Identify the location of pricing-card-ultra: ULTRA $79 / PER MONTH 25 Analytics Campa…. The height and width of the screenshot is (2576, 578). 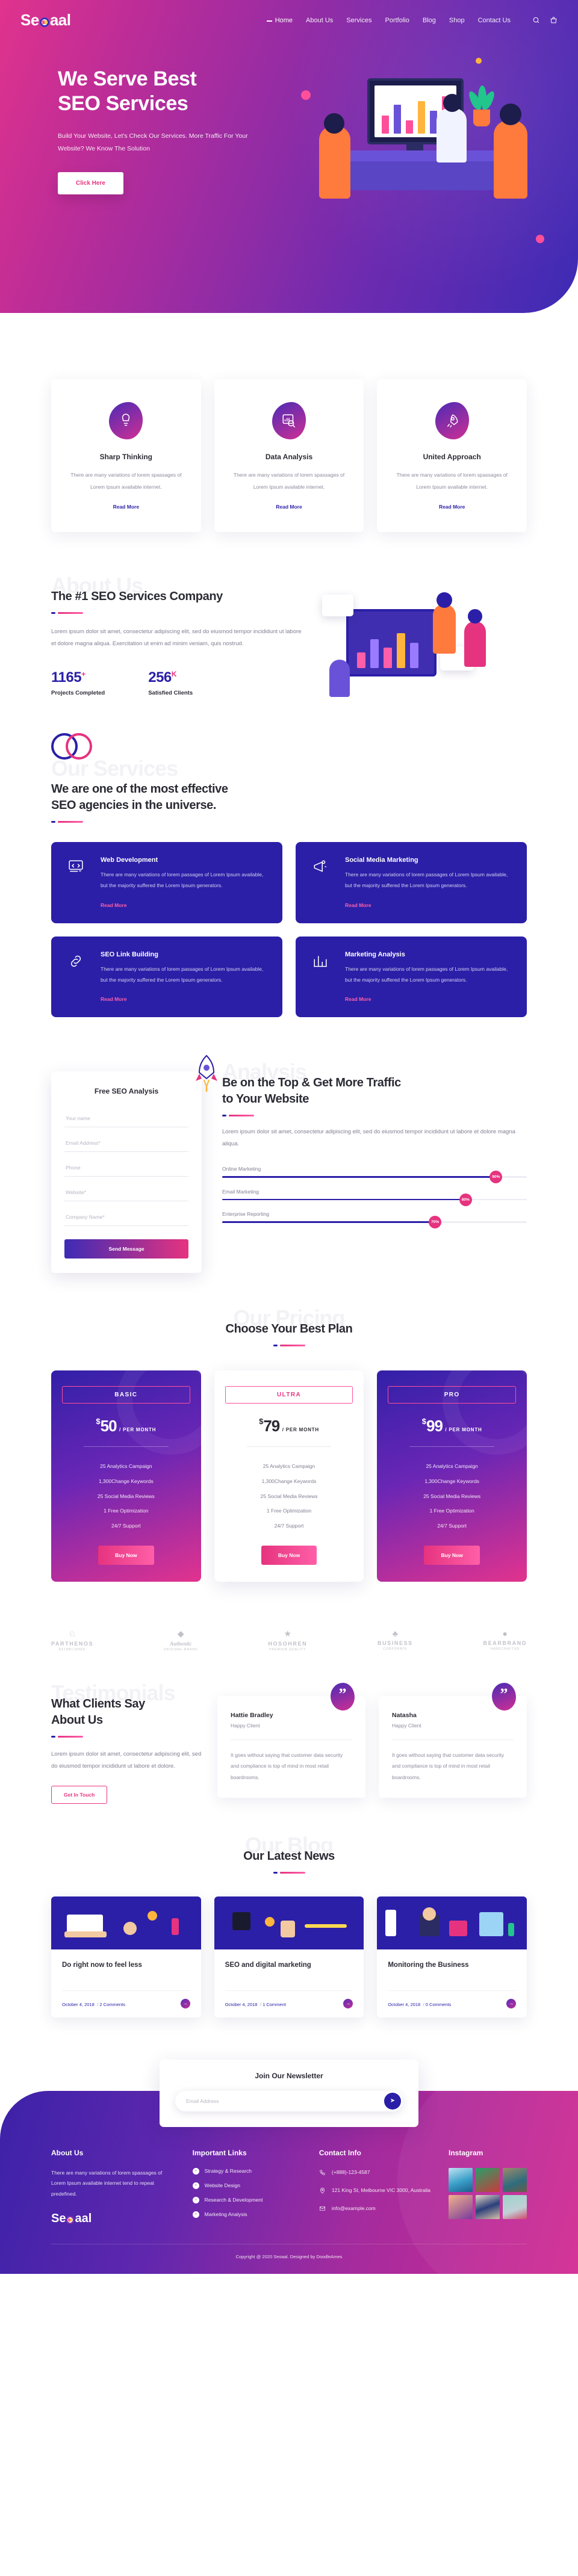
(289, 1476).